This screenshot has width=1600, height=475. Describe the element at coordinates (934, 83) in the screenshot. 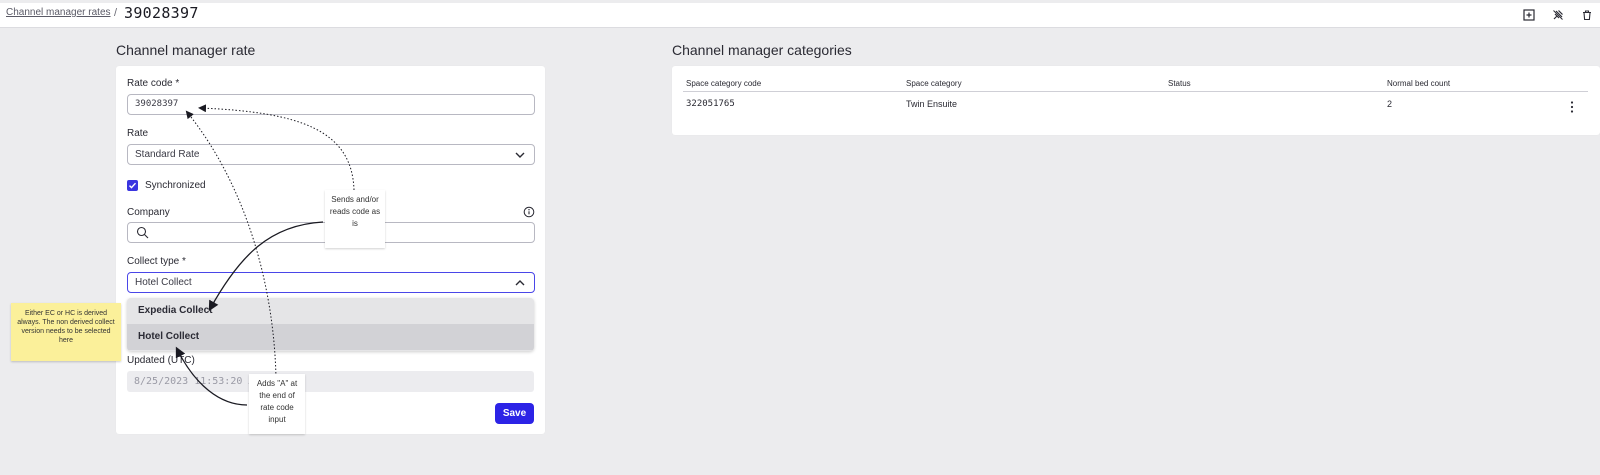

I see `column-header-space-category: Space category` at that location.